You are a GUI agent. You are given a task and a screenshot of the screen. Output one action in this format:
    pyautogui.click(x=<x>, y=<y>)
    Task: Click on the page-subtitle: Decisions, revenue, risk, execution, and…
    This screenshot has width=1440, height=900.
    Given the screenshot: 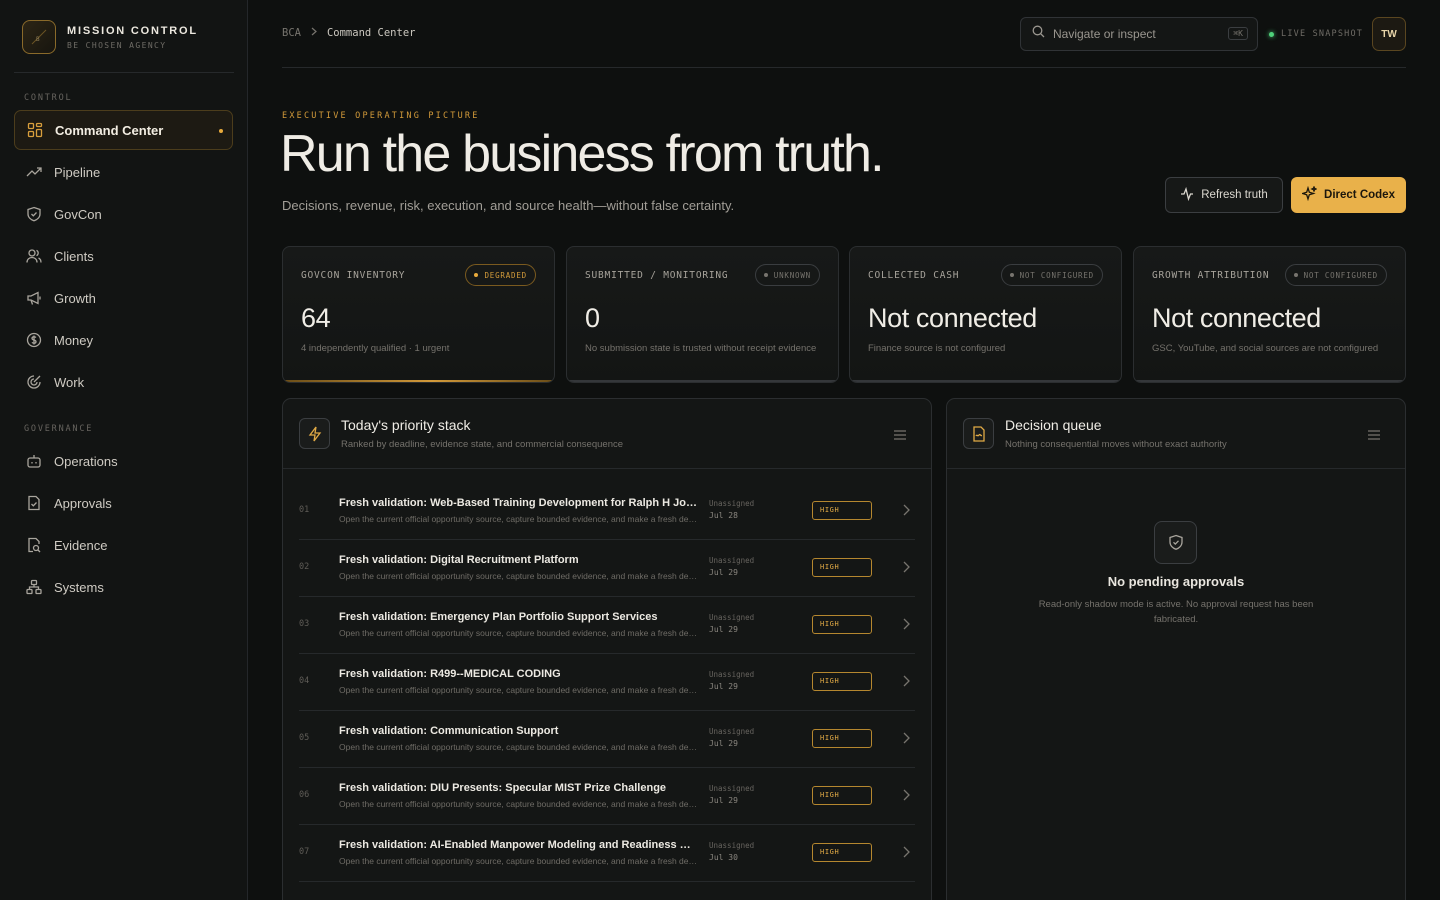 What is the action you would take?
    pyautogui.click(x=508, y=205)
    